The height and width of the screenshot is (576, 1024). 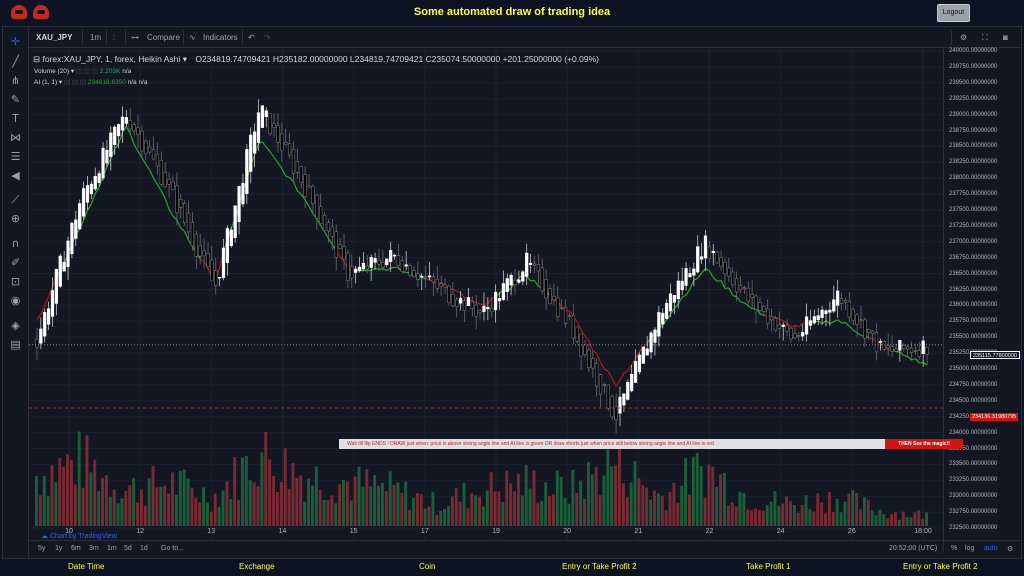 What do you see at coordinates (973, 464) in the screenshot?
I see `price-tick-label: 233500.00000000` at bounding box center [973, 464].